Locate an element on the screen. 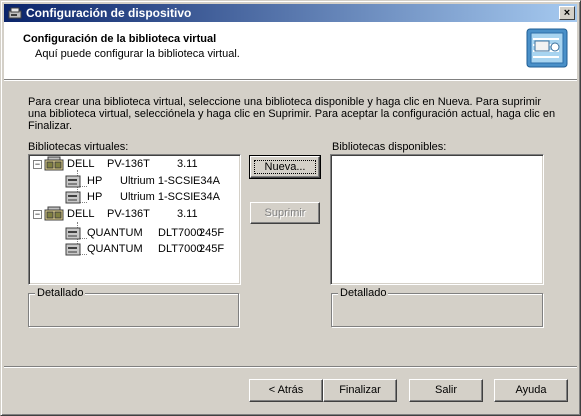  virtual-libraries-label: Bibliotecas virtuales: is located at coordinates (78, 147).